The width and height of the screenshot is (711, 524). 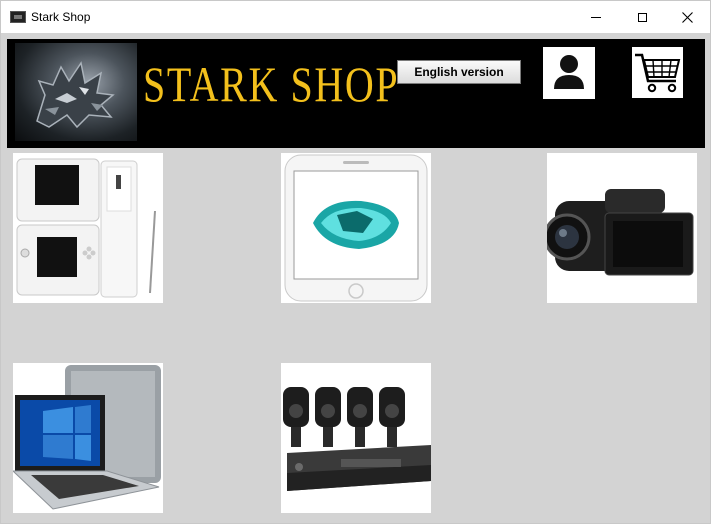 I want to click on close-icon, so click(x=687, y=17).